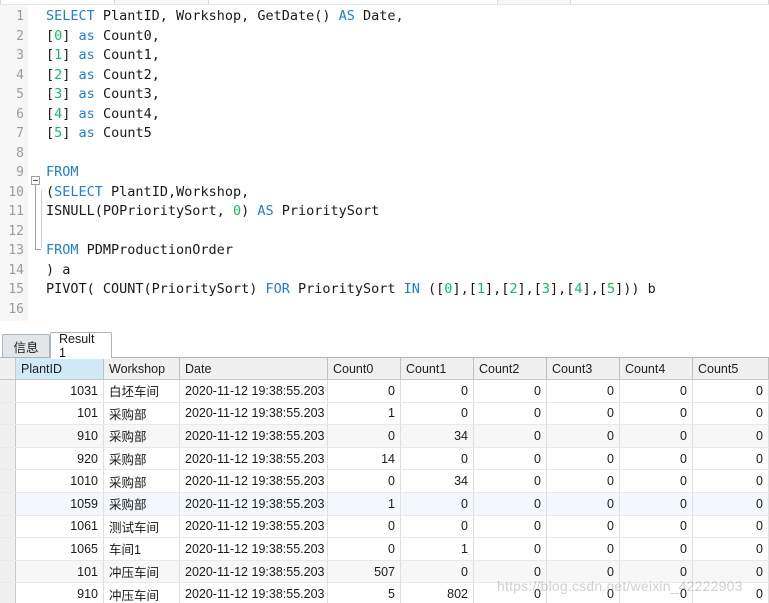 The width and height of the screenshot is (769, 603). What do you see at coordinates (60, 481) in the screenshot?
I see `table-cell: 1010` at bounding box center [60, 481].